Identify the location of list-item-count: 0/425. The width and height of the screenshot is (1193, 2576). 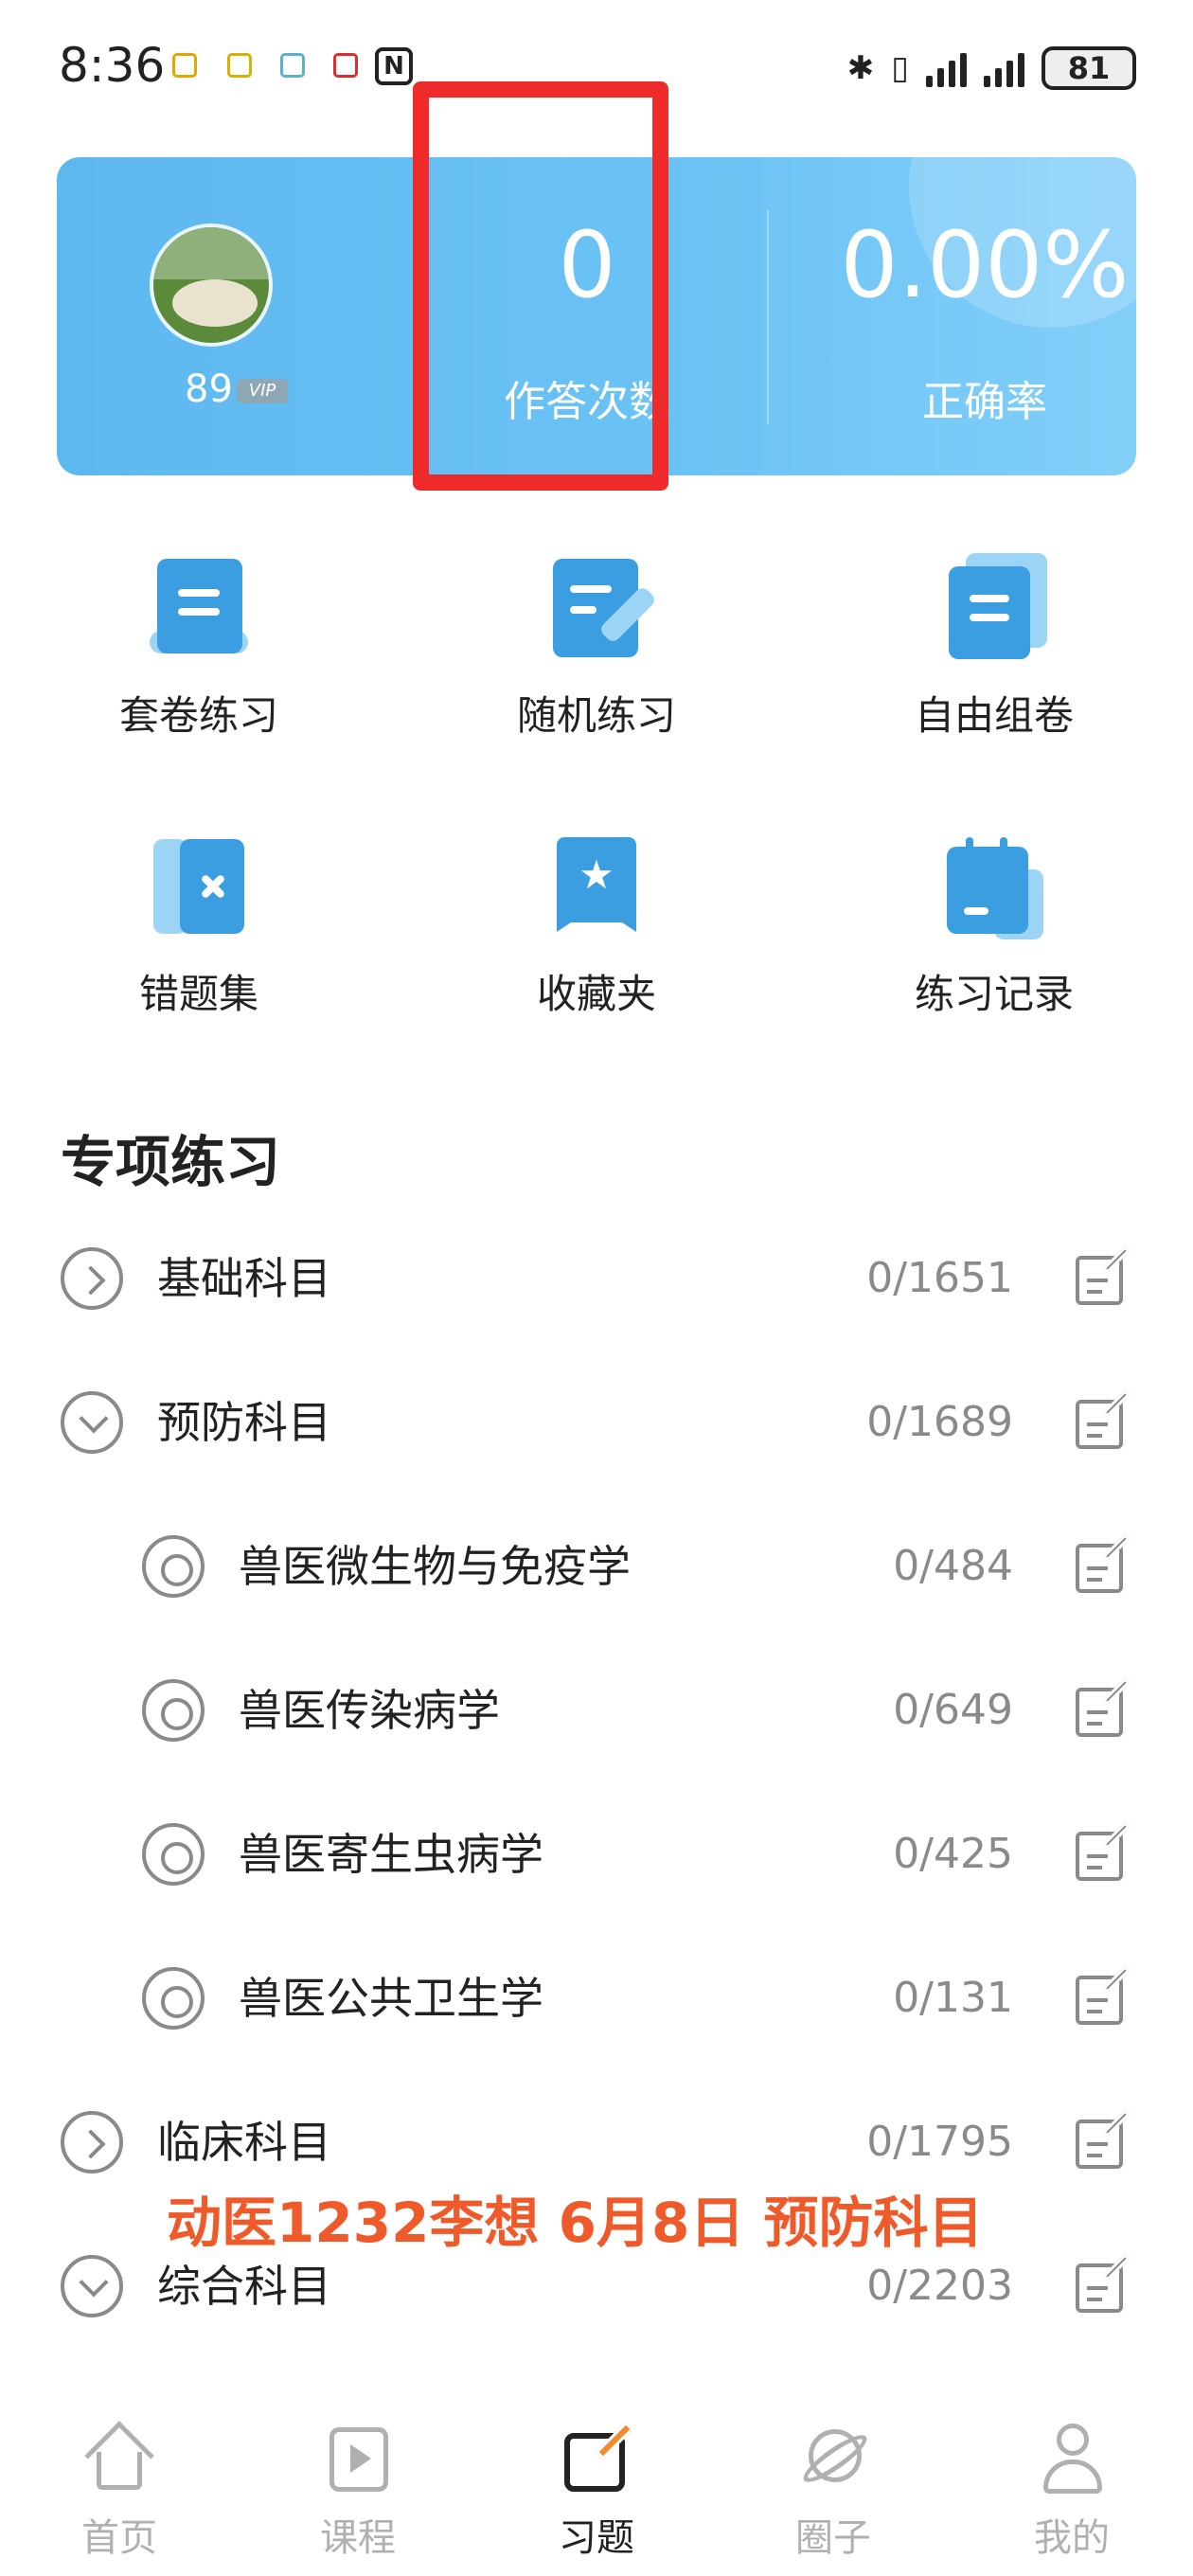
(953, 1854).